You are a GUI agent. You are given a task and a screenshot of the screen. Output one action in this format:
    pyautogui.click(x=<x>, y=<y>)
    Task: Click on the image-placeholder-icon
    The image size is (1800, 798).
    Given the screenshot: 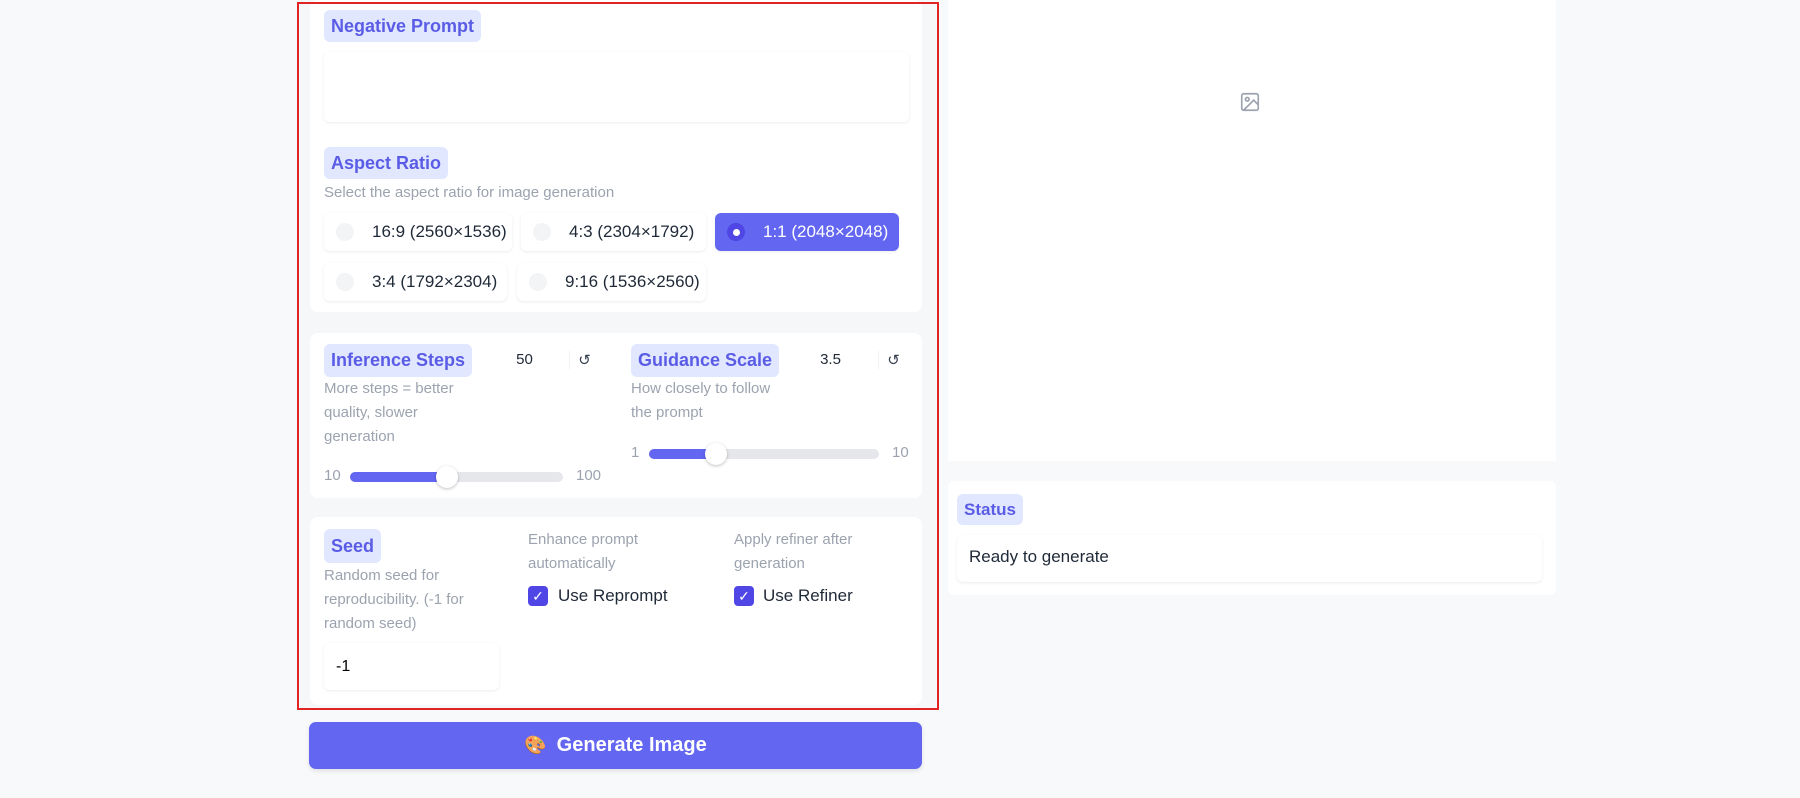 What is the action you would take?
    pyautogui.click(x=1250, y=104)
    